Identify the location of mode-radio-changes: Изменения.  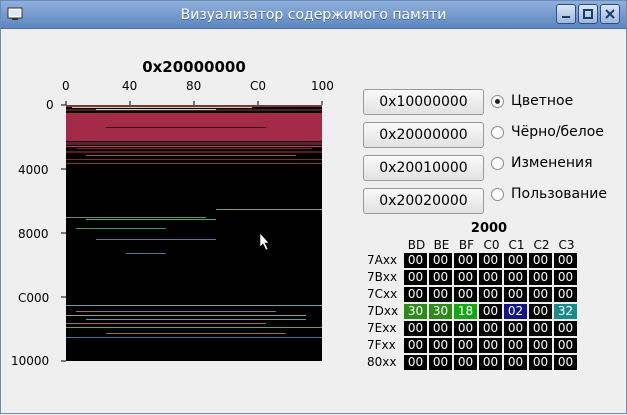
(542, 163).